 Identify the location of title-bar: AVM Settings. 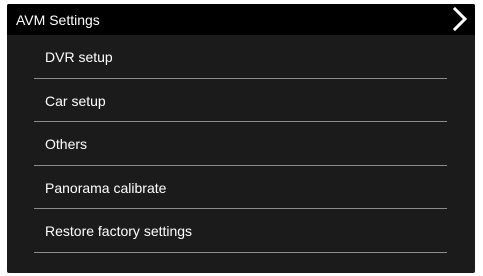
(241, 19).